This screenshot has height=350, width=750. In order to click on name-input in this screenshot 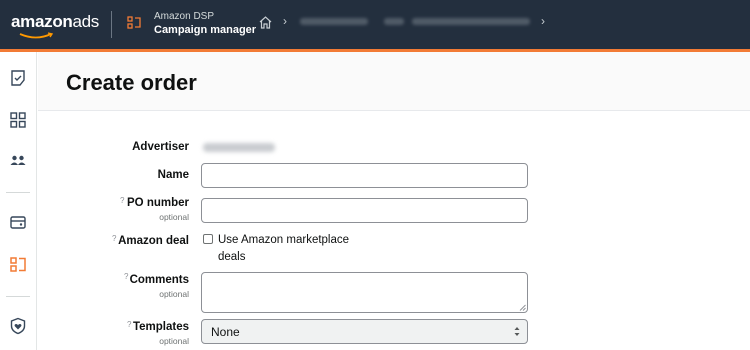, I will do `click(364, 175)`.